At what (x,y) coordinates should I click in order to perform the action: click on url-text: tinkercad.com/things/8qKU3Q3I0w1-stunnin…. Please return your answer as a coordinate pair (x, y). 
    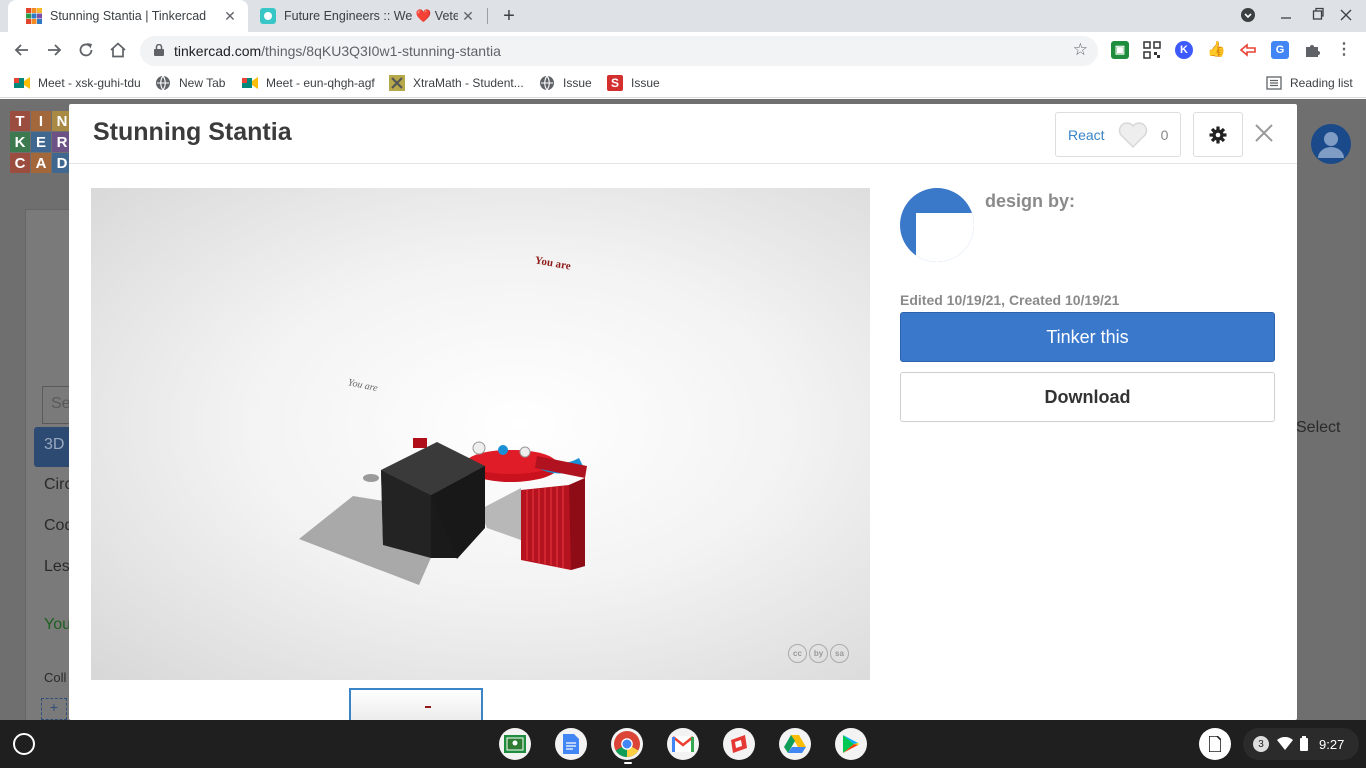
    Looking at the image, I should click on (337, 51).